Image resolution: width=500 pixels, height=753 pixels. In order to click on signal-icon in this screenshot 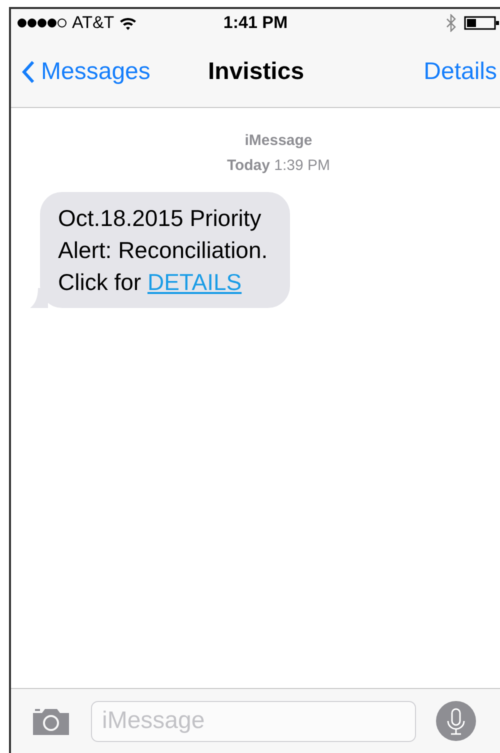, I will do `click(42, 23)`.